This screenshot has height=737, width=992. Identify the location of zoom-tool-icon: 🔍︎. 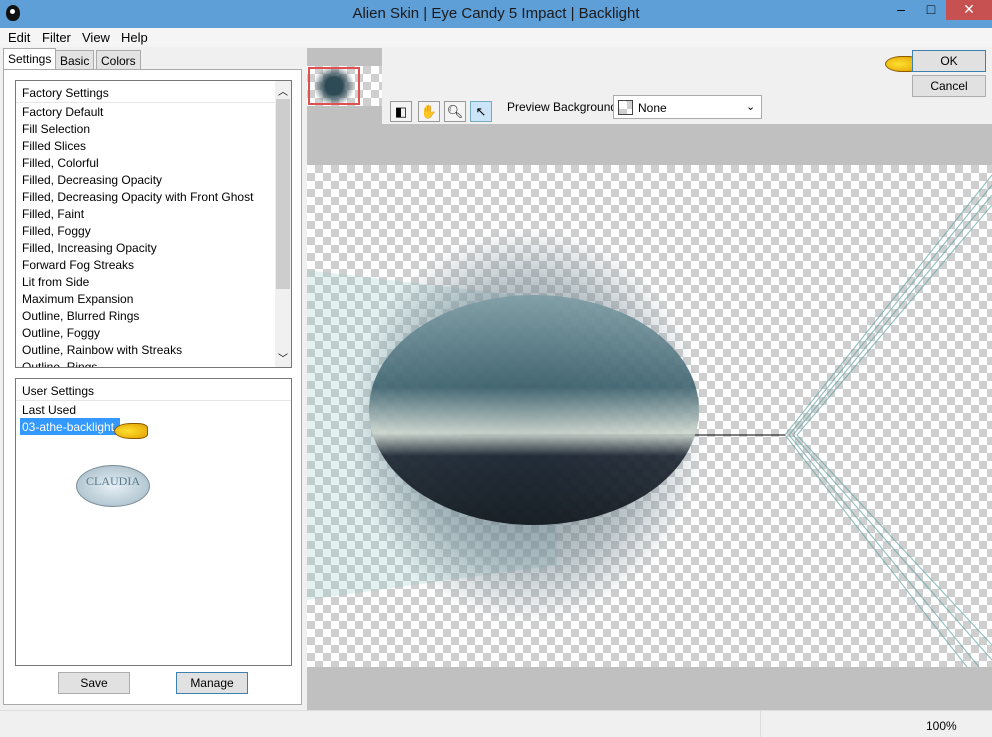
(455, 111).